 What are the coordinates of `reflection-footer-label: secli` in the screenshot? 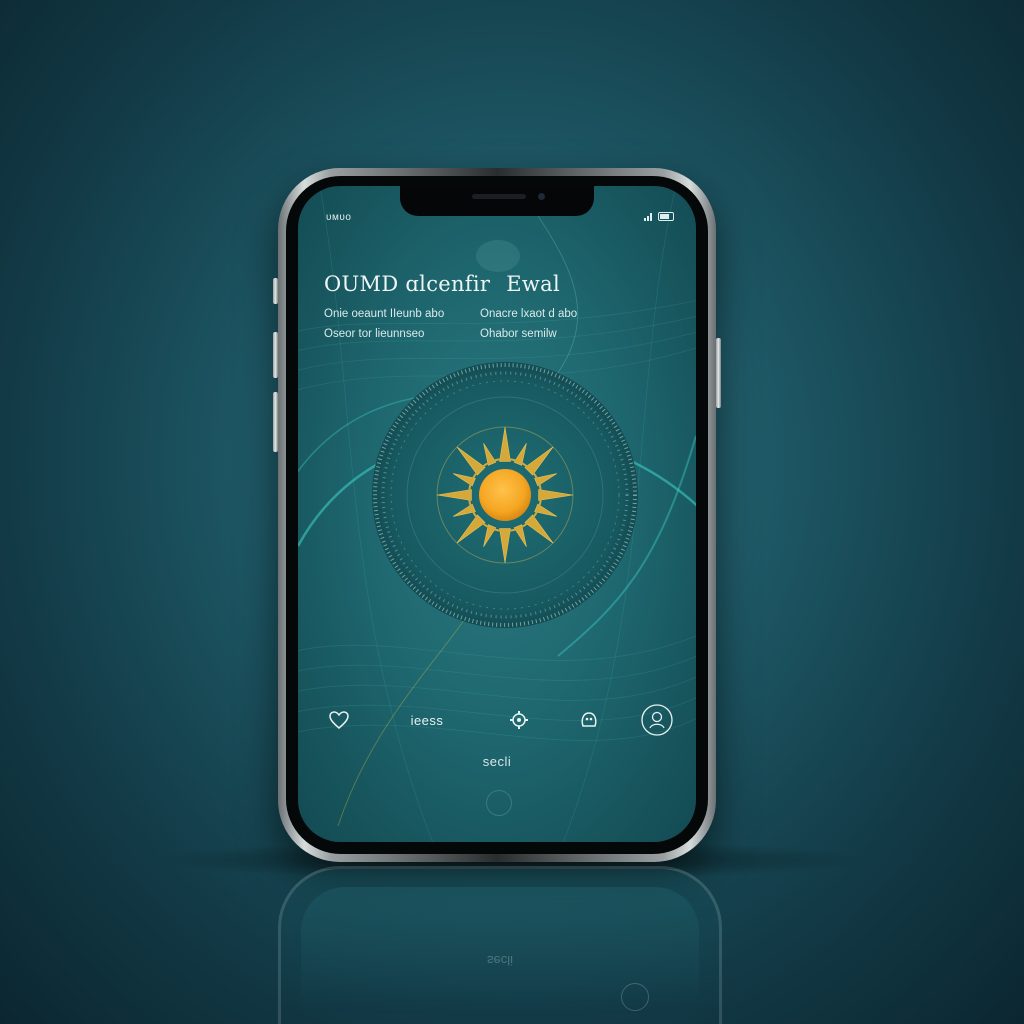 It's located at (499, 960).